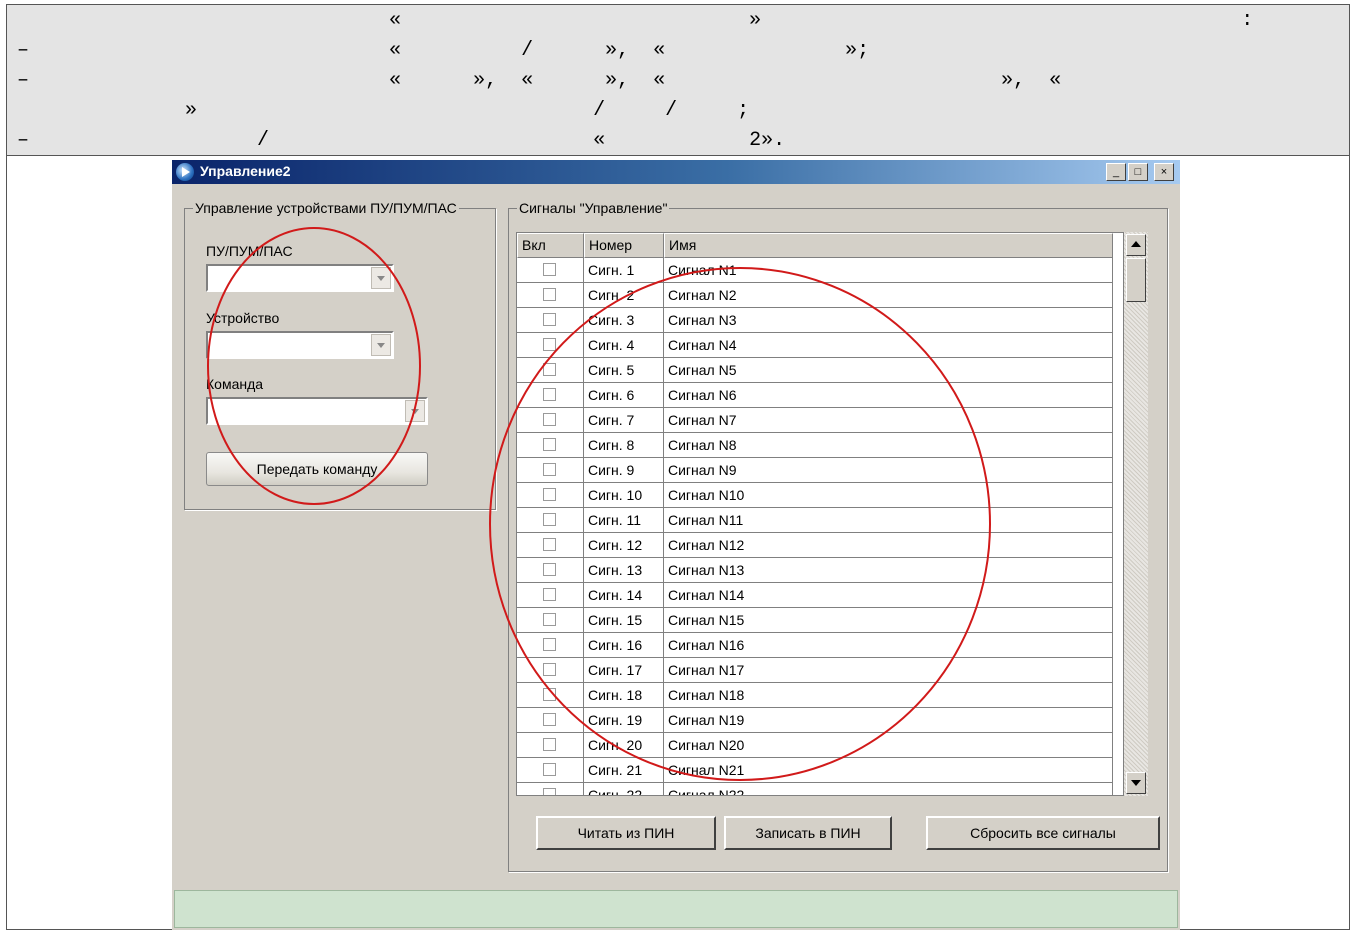 Image resolution: width=1356 pixels, height=932 pixels. Describe the element at coordinates (815, 595) in the screenshot. I see `table-row: Сигн. 14 Сигнал N14` at that location.